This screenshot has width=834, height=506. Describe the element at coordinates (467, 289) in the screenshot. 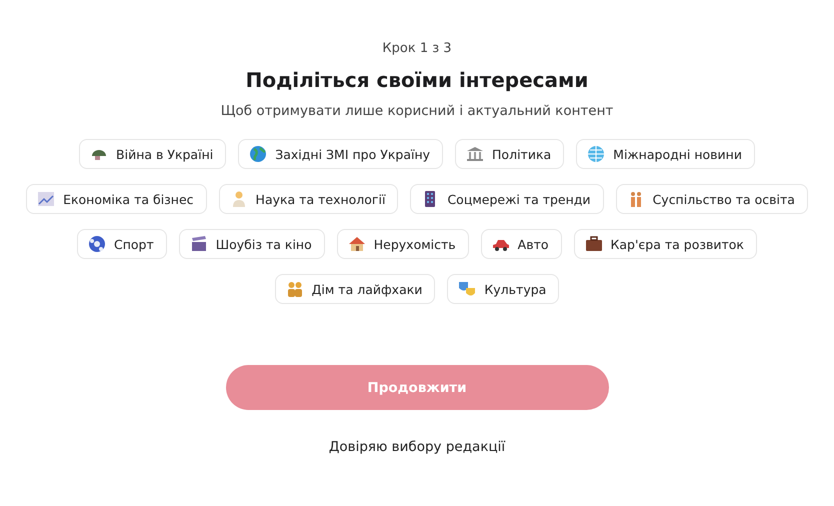

I see `masks-icon` at that location.